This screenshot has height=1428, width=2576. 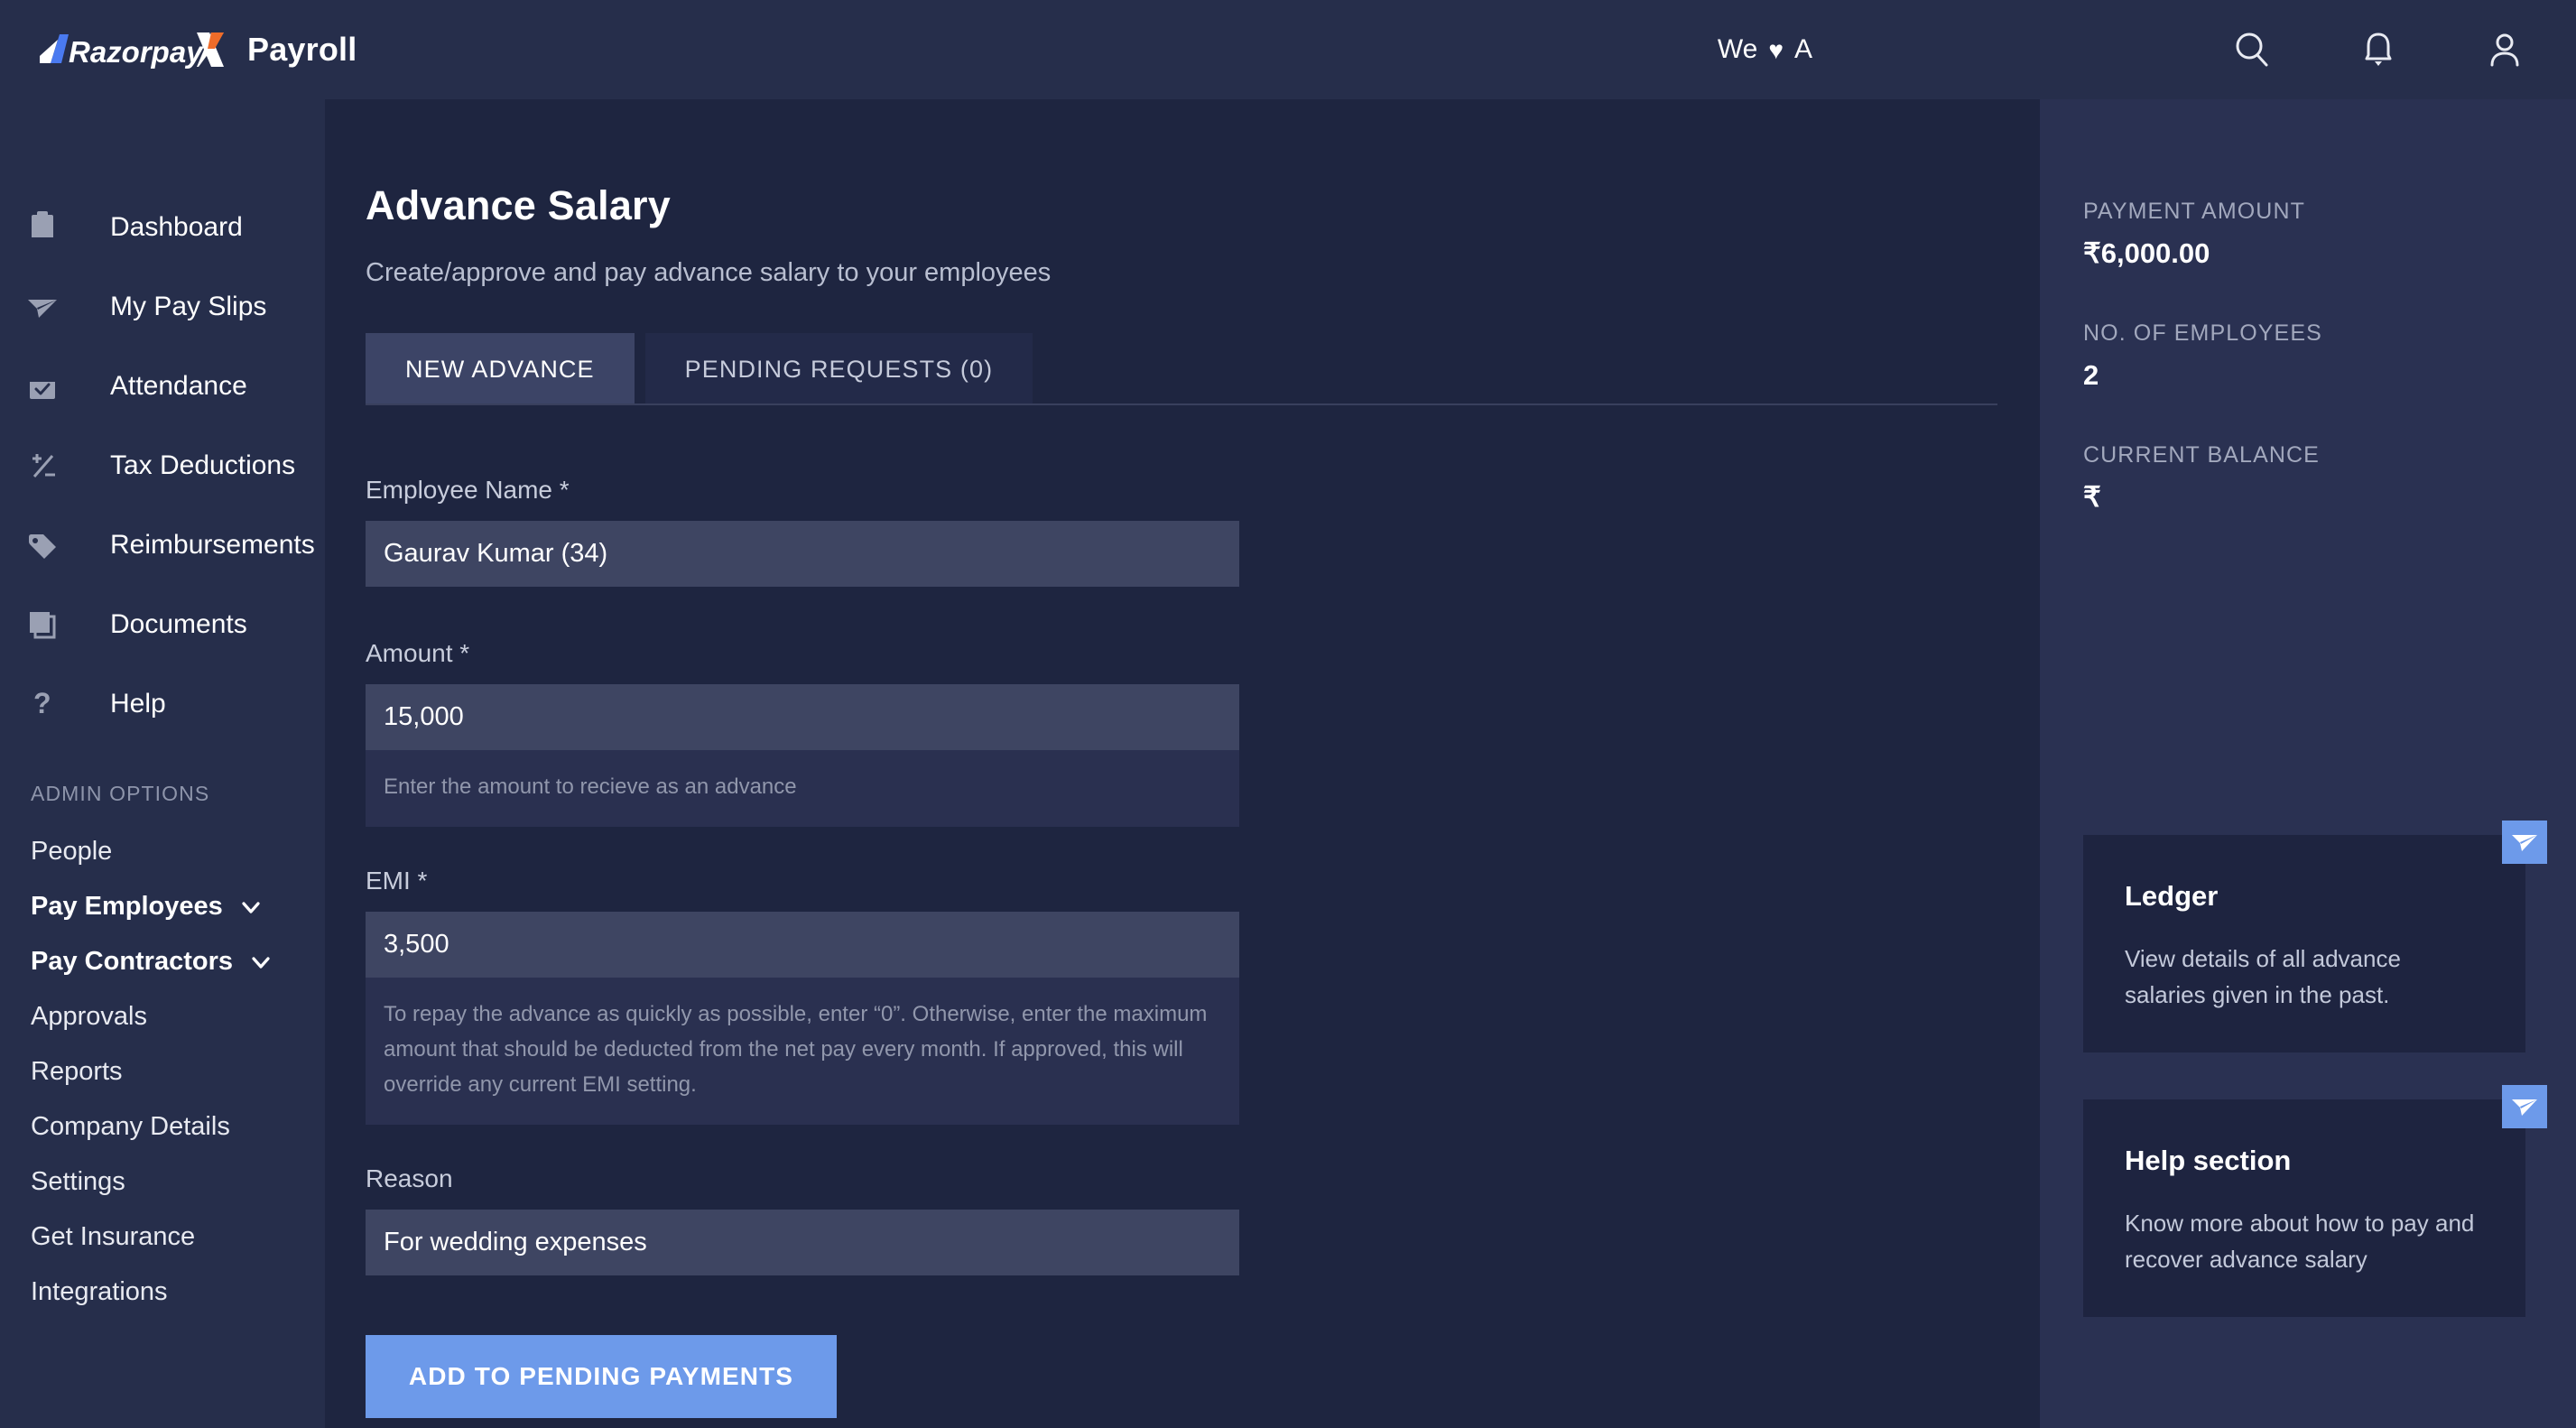 I want to click on employee-name-label: Employee Name *, so click(x=468, y=490).